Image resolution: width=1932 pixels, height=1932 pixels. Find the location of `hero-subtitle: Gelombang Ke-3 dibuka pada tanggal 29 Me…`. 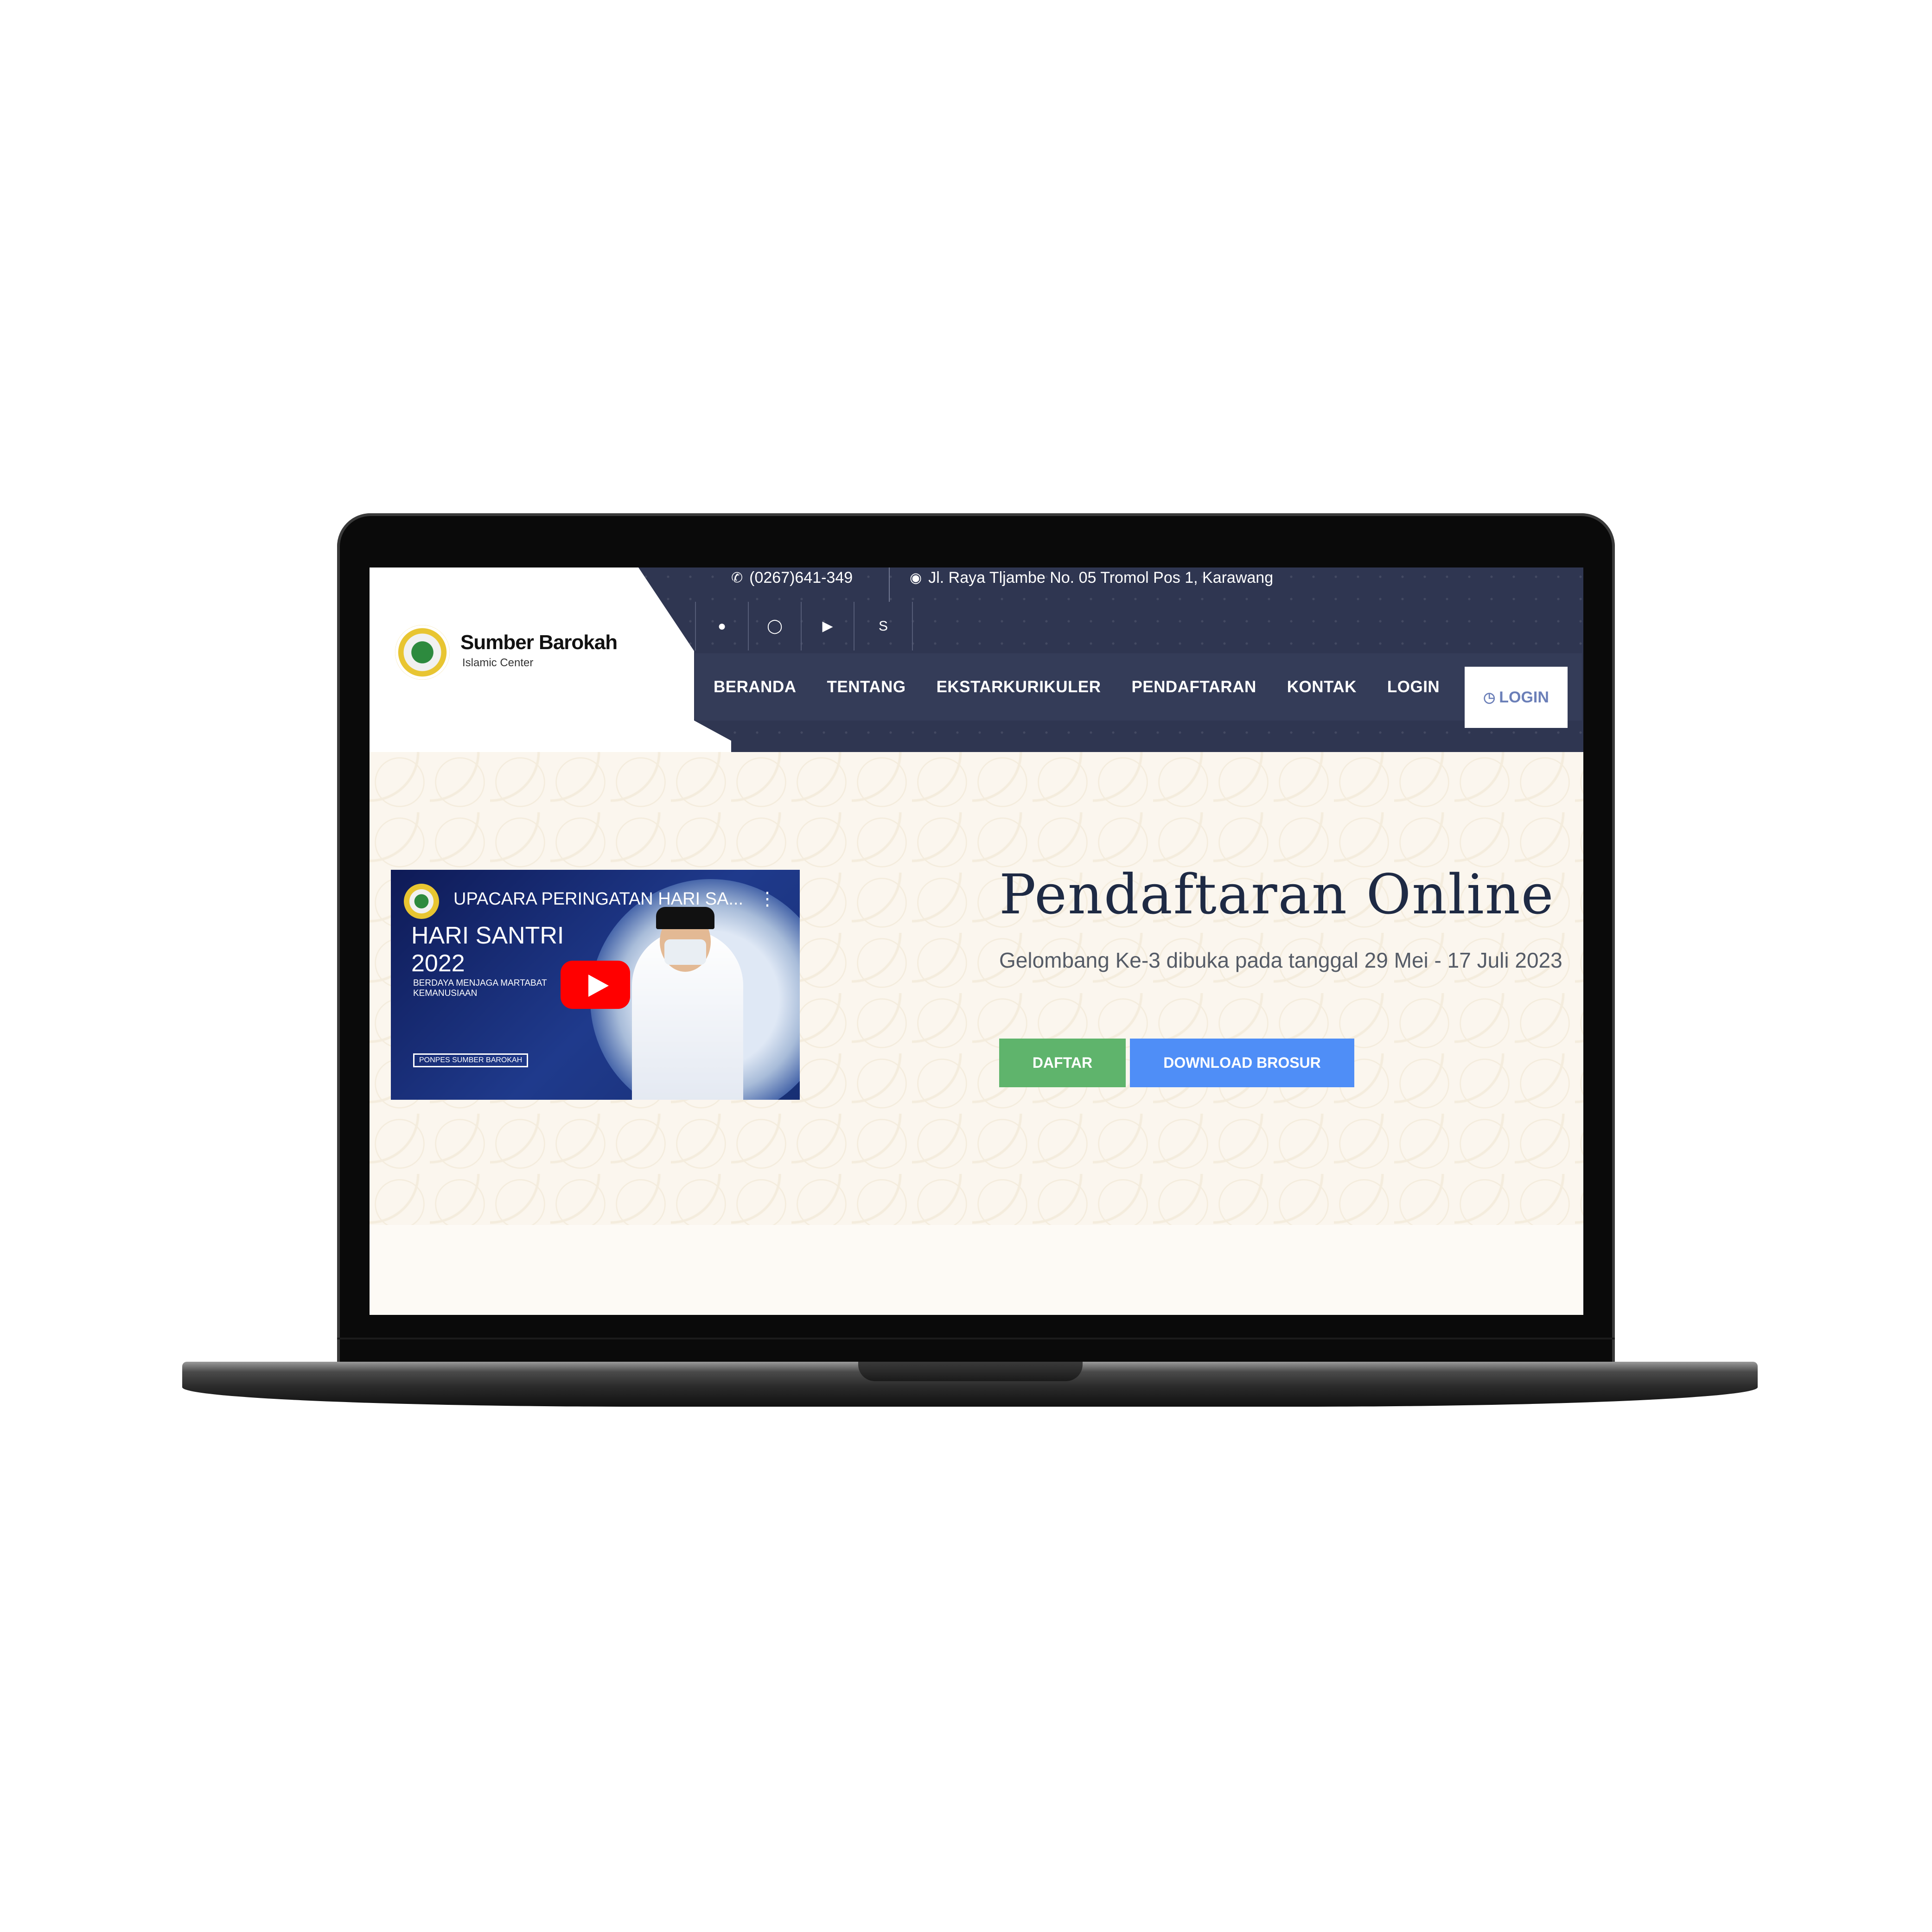

hero-subtitle: Gelombang Ke-3 dibuka pada tanggal 29 Me… is located at coordinates (1280, 960).